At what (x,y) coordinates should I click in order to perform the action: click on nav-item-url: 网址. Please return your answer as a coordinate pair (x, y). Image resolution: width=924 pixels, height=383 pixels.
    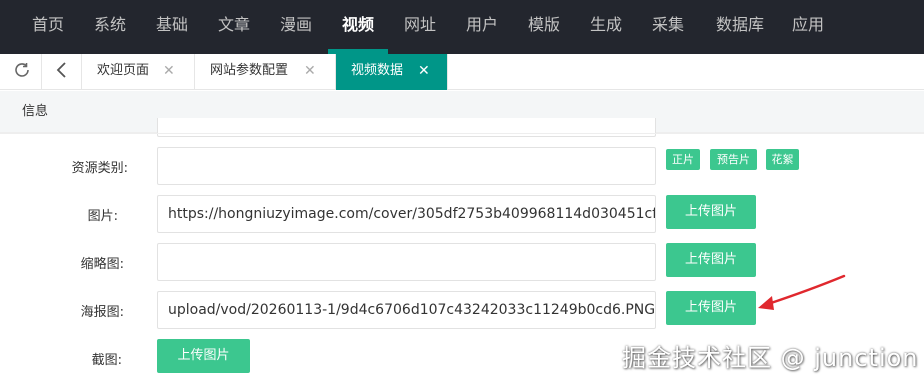
    Looking at the image, I should click on (420, 27).